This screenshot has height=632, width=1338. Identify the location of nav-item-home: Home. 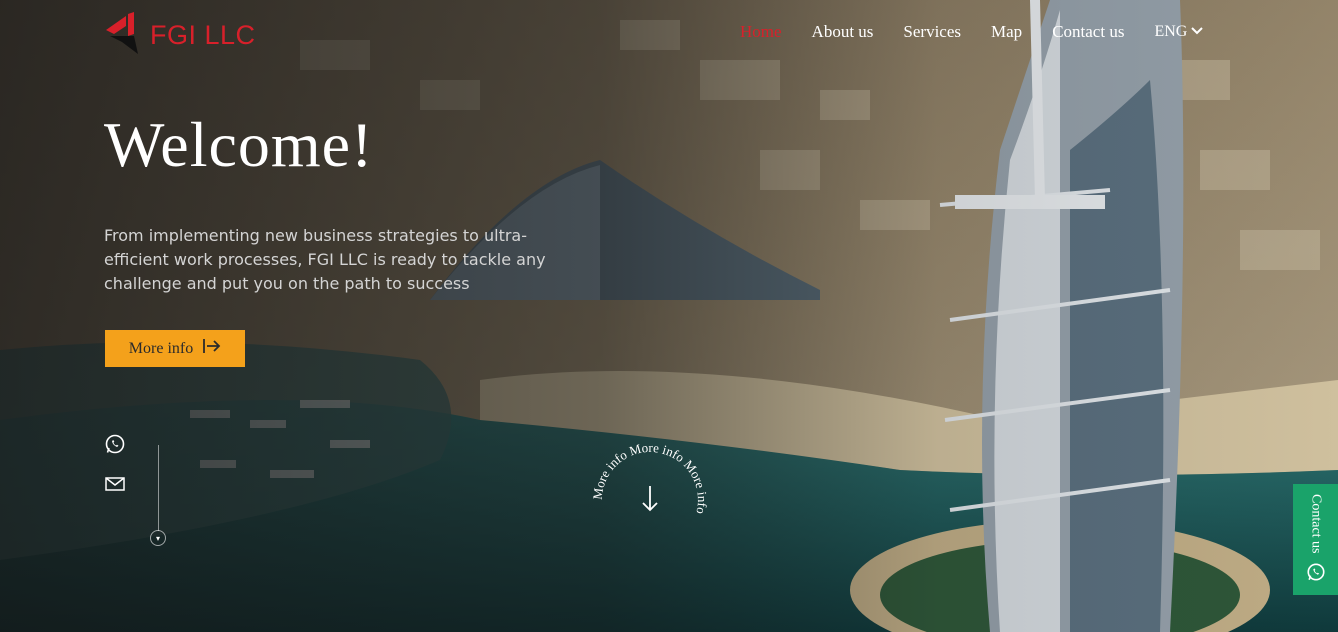
(761, 32).